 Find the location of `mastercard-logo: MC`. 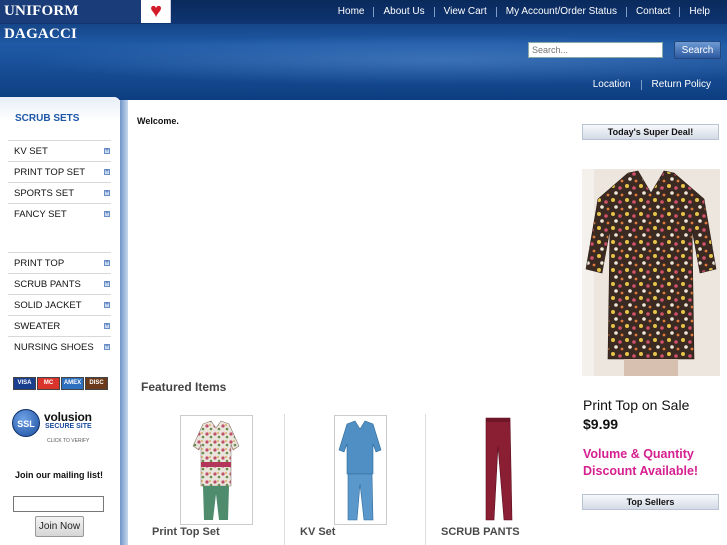

mastercard-logo: MC is located at coordinates (48, 383).